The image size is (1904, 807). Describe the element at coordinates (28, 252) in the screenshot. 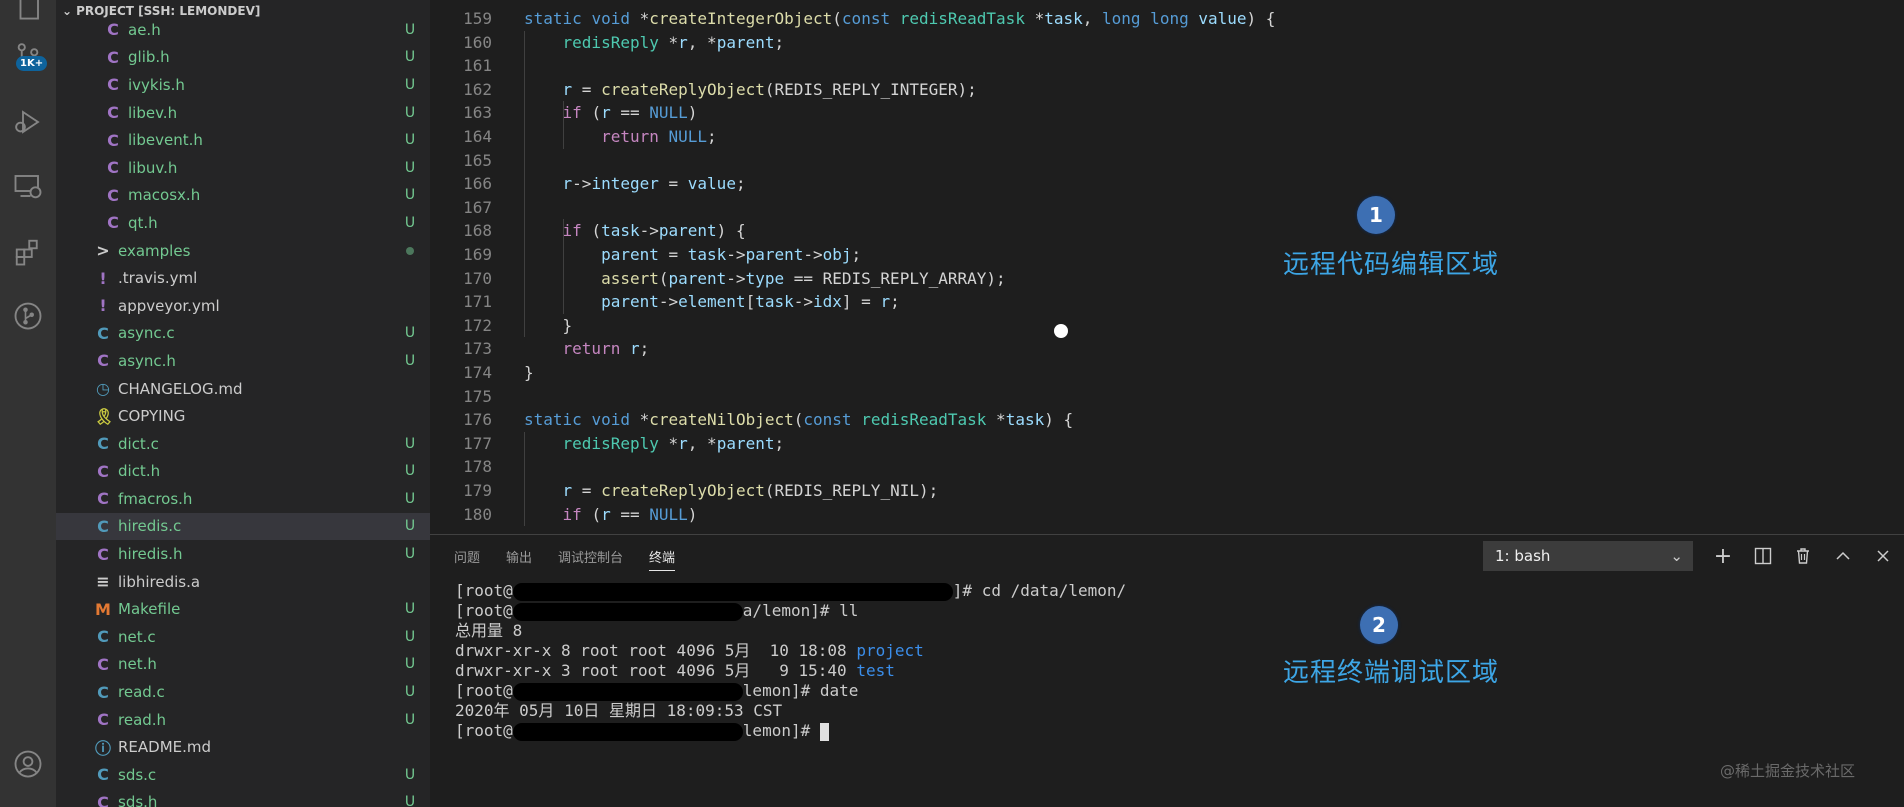

I see `extensions-icon` at that location.